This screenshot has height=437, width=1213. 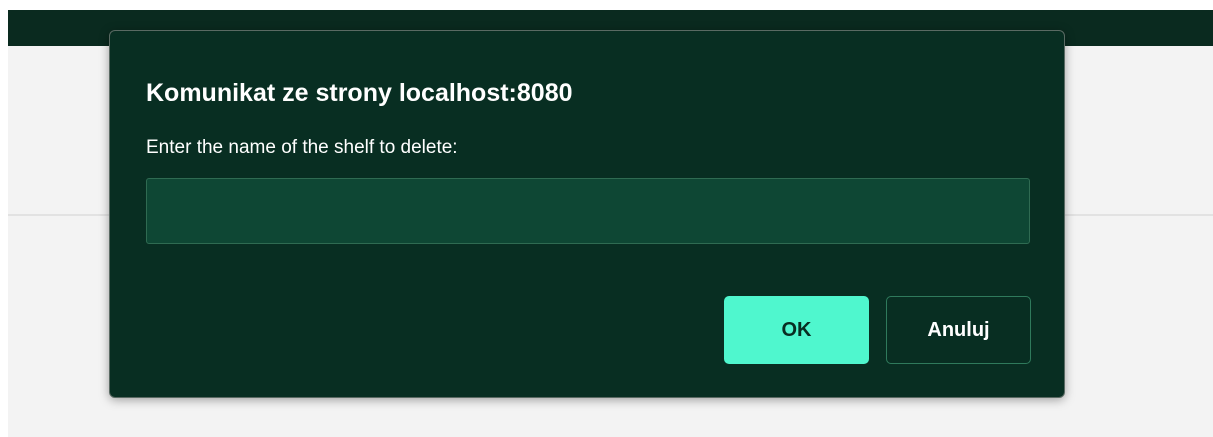 I want to click on shelf-name-input, so click(x=588, y=211).